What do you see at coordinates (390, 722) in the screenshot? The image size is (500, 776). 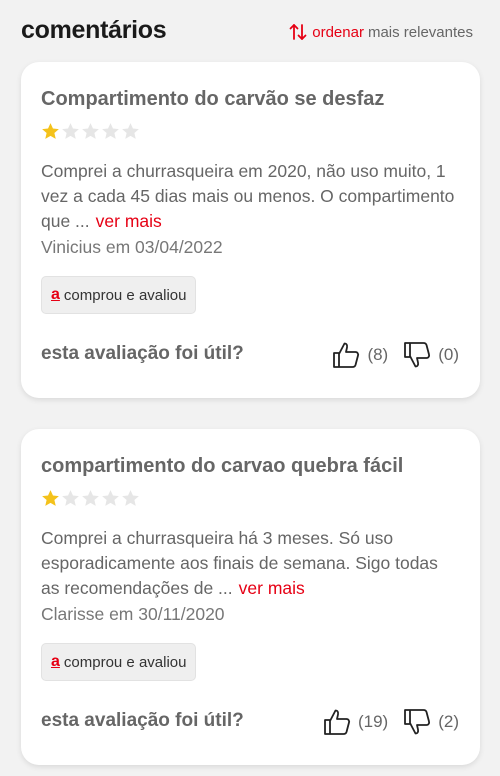 I see `vote-controls: (19) (2)` at bounding box center [390, 722].